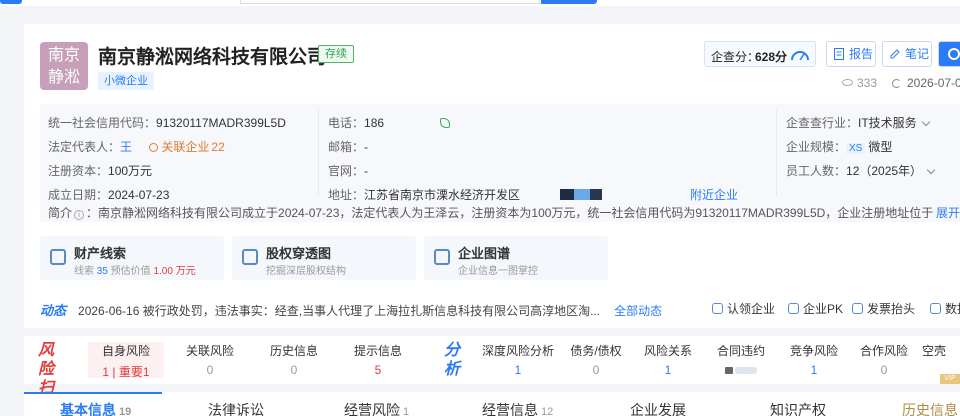  What do you see at coordinates (813, 351) in the screenshot?
I see `analysis-label: 竞争风险` at bounding box center [813, 351].